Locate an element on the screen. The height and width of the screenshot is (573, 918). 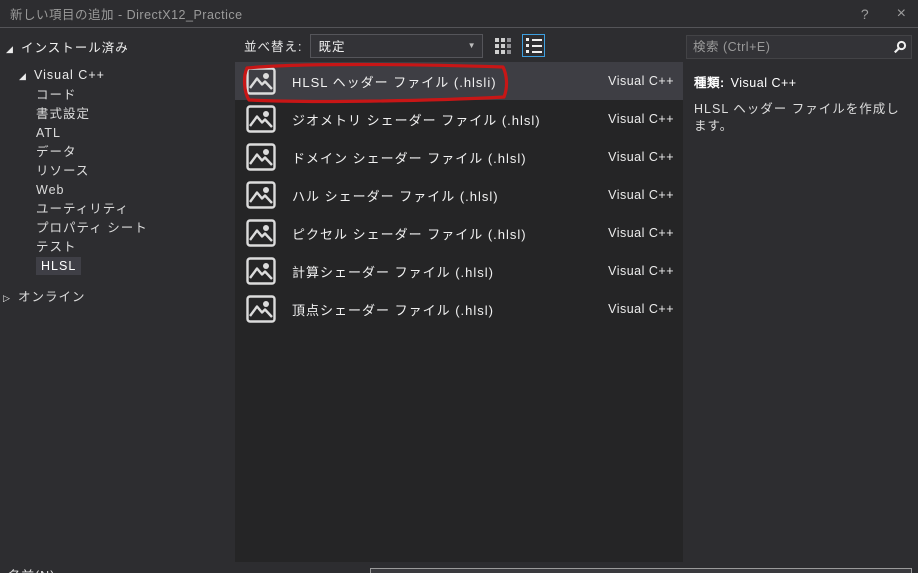
name-input is located at coordinates (641, 570).